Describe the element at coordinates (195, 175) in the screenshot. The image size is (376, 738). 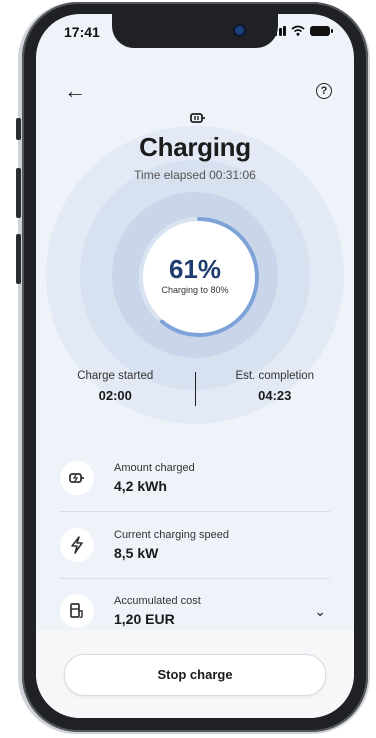
I see `elapsed-time: Time elapsed 00:31:06` at that location.